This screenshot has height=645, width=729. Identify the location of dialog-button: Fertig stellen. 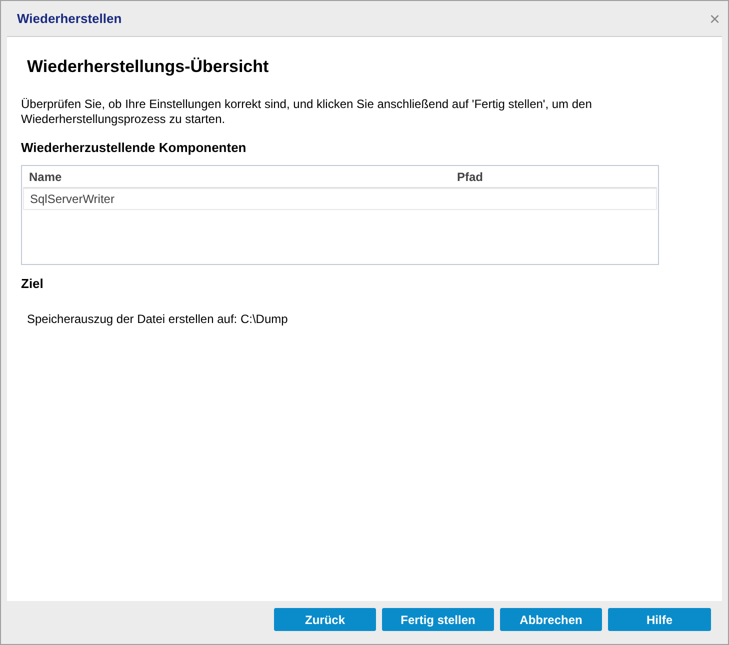
(438, 619).